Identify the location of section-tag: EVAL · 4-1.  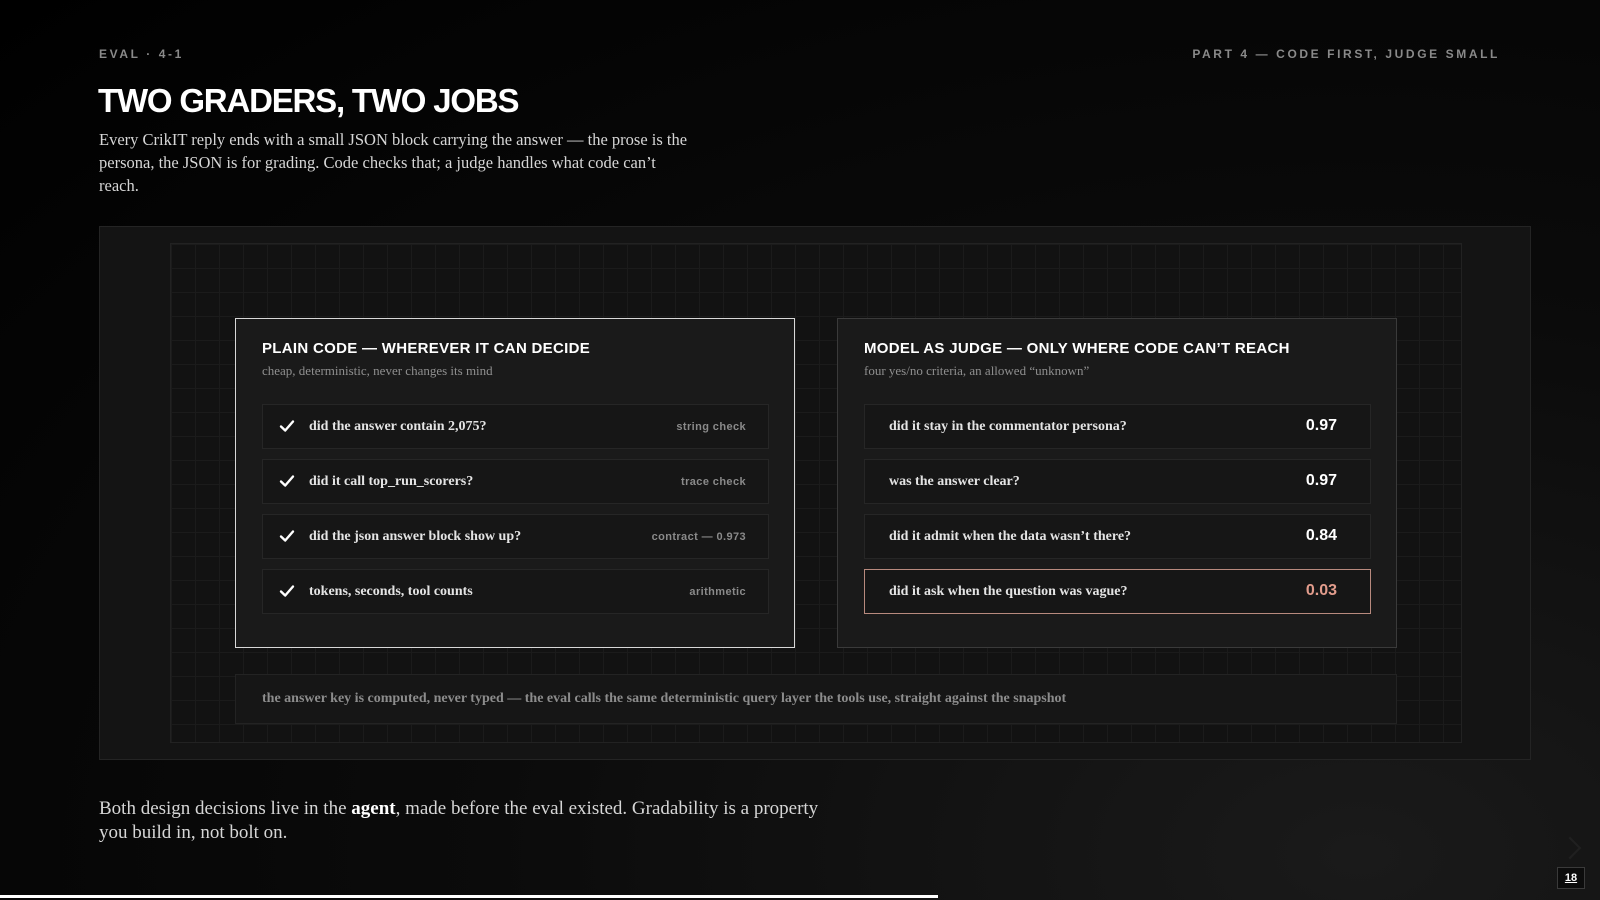
(141, 54).